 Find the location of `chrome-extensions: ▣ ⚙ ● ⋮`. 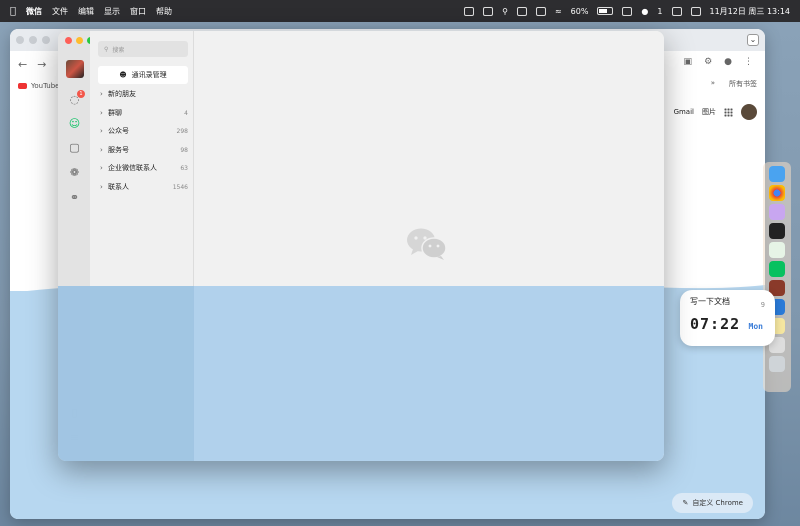

chrome-extensions: ▣ ⚙ ● ⋮ is located at coordinates (718, 62).